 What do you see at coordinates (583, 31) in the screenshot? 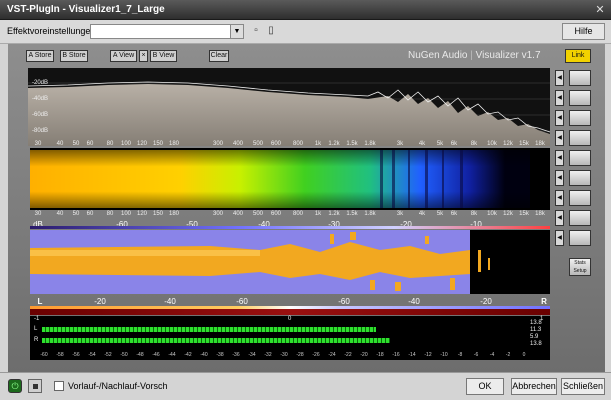
I see `help-button: Hilfe` at bounding box center [583, 31].